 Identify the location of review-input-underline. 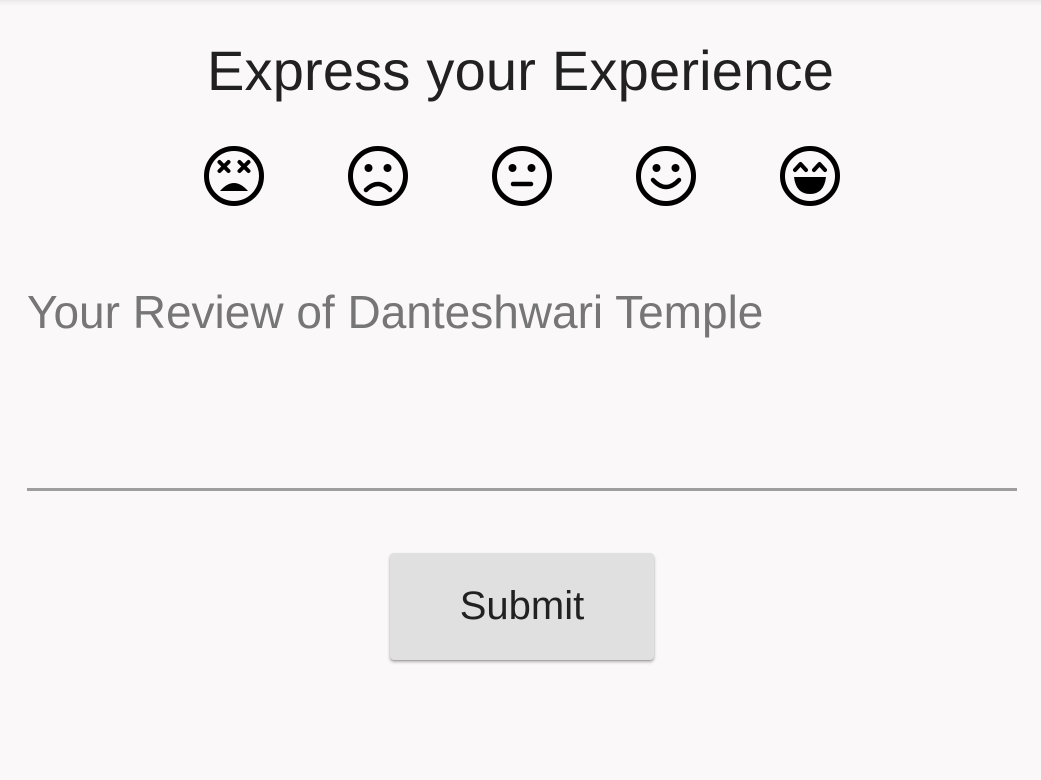
(522, 489).